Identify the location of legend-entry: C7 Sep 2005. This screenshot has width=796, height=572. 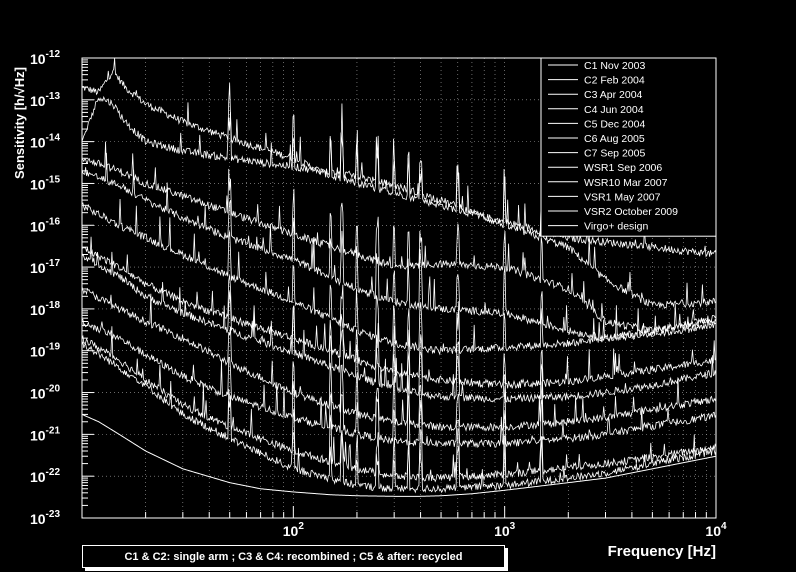
(614, 154).